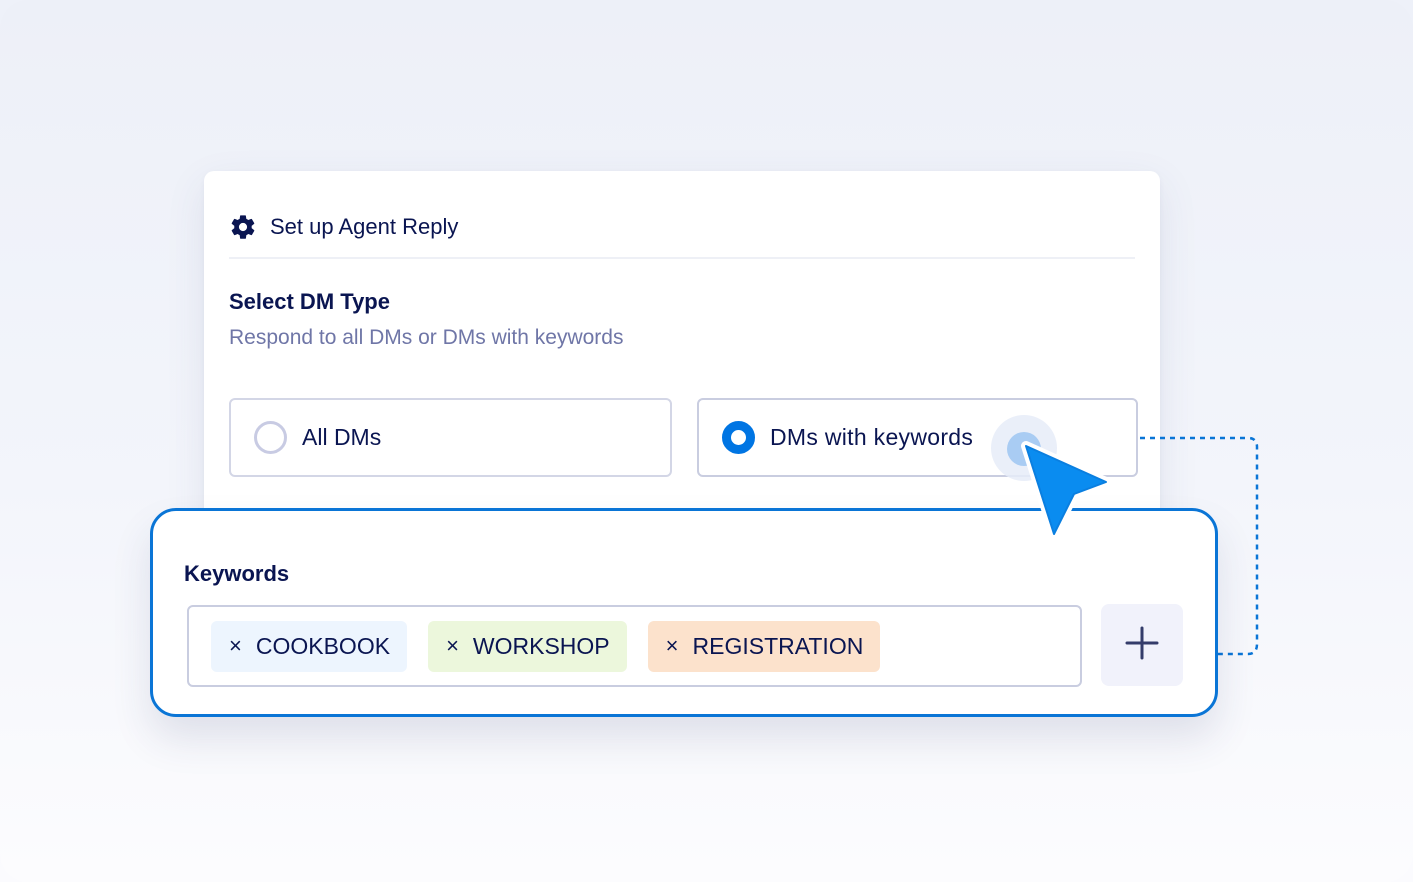 This screenshot has width=1413, height=882. What do you see at coordinates (270, 437) in the screenshot?
I see `radio-all-dms` at bounding box center [270, 437].